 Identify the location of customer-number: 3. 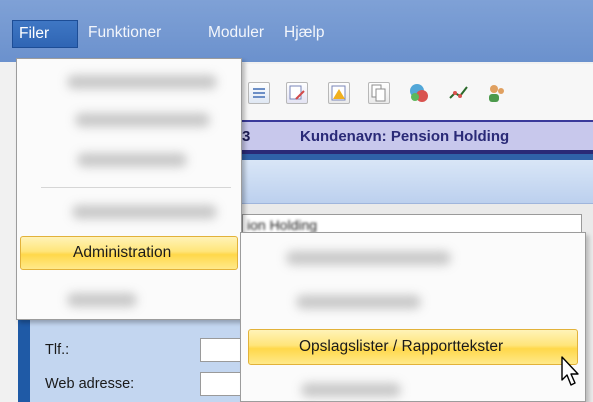
(246, 136).